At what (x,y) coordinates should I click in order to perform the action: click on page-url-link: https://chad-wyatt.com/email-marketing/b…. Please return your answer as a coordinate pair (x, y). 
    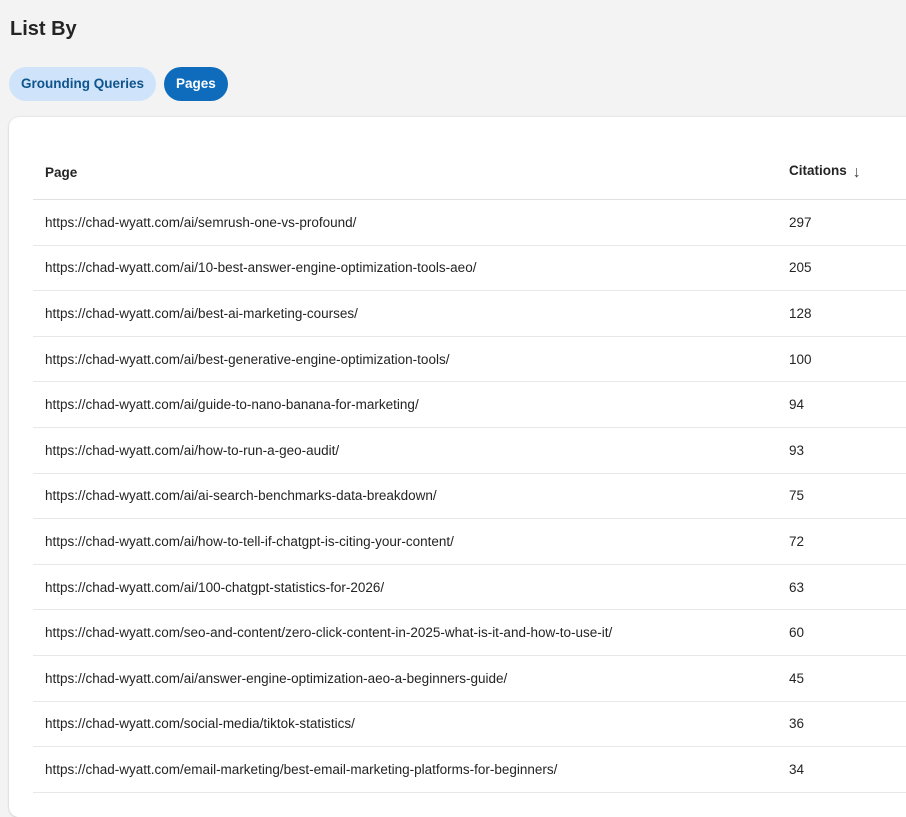
    Looking at the image, I should click on (301, 769).